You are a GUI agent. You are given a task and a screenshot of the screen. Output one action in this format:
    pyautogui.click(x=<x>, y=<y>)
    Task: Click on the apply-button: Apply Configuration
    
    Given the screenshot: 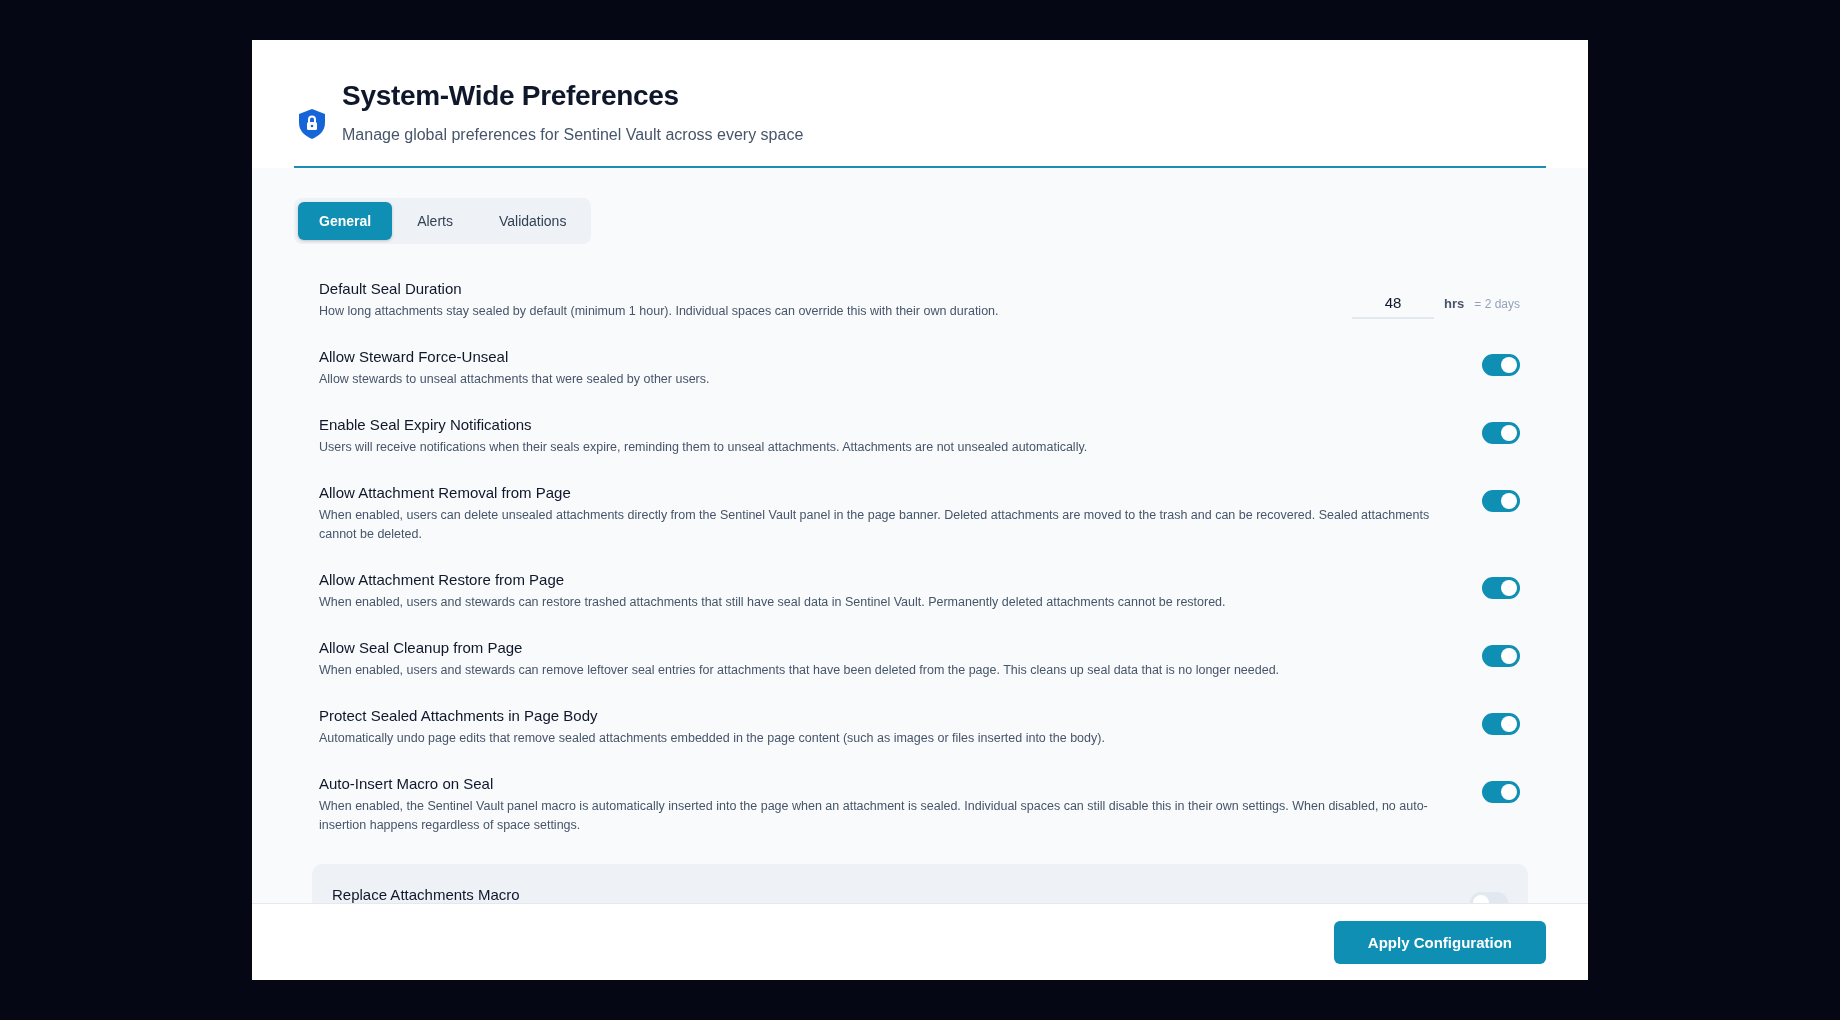 What is the action you would take?
    pyautogui.click(x=1439, y=942)
    